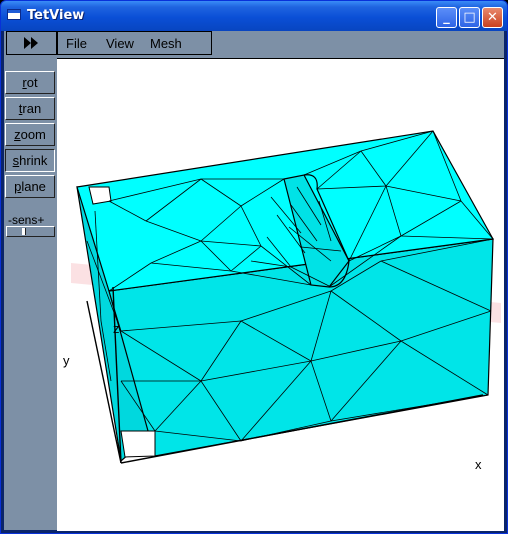 The width and height of the screenshot is (508, 534). I want to click on rot-button-label: ot, so click(32, 82).